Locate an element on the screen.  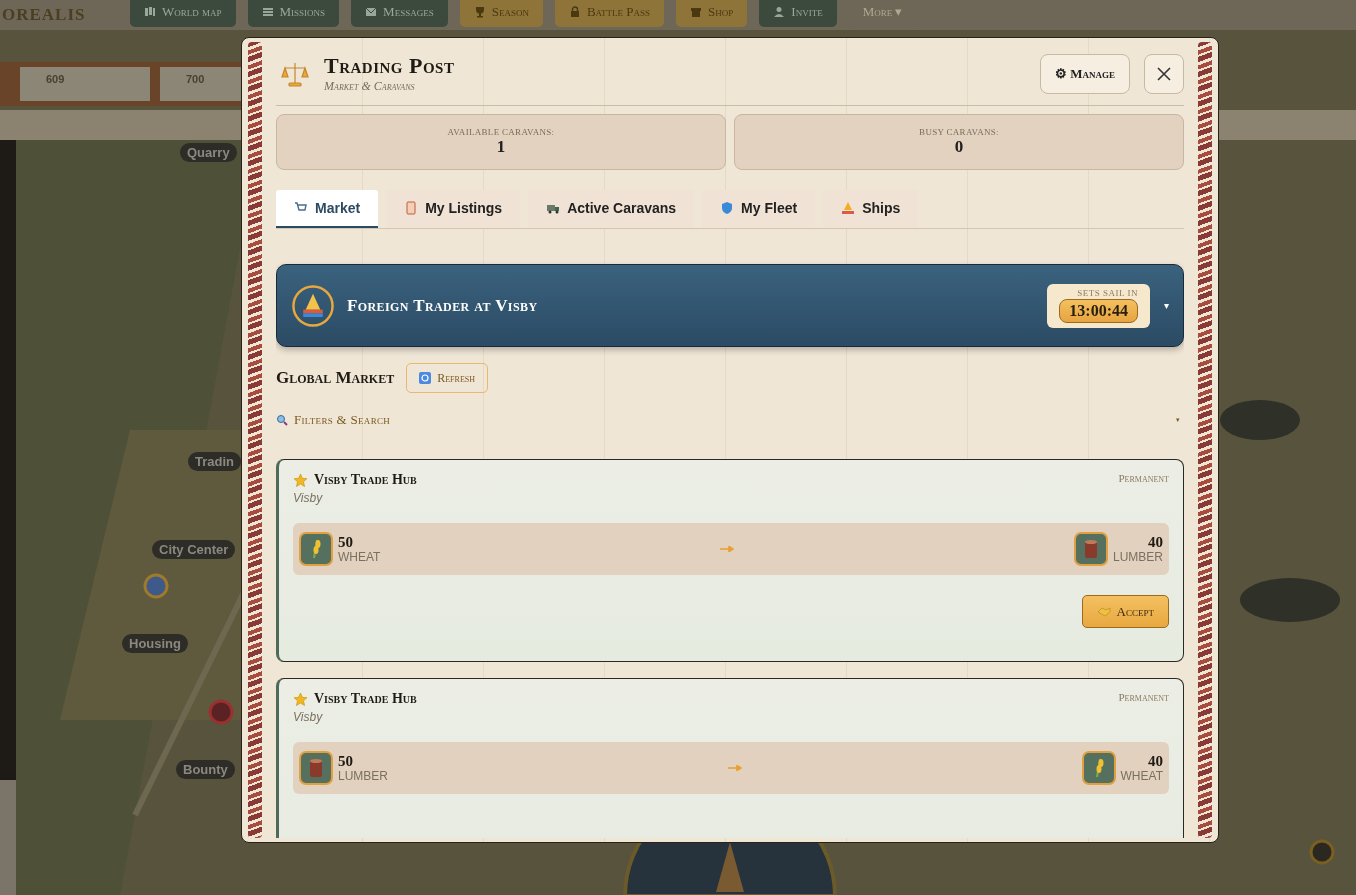
search-icon is located at coordinates (282, 420).